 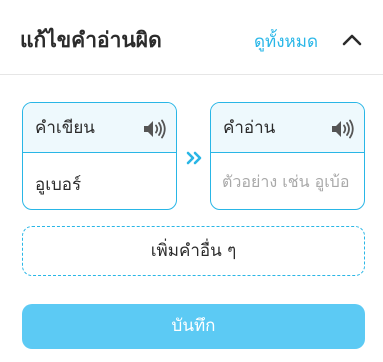 I want to click on reading-word-header: คำอ่าน, so click(x=287, y=128).